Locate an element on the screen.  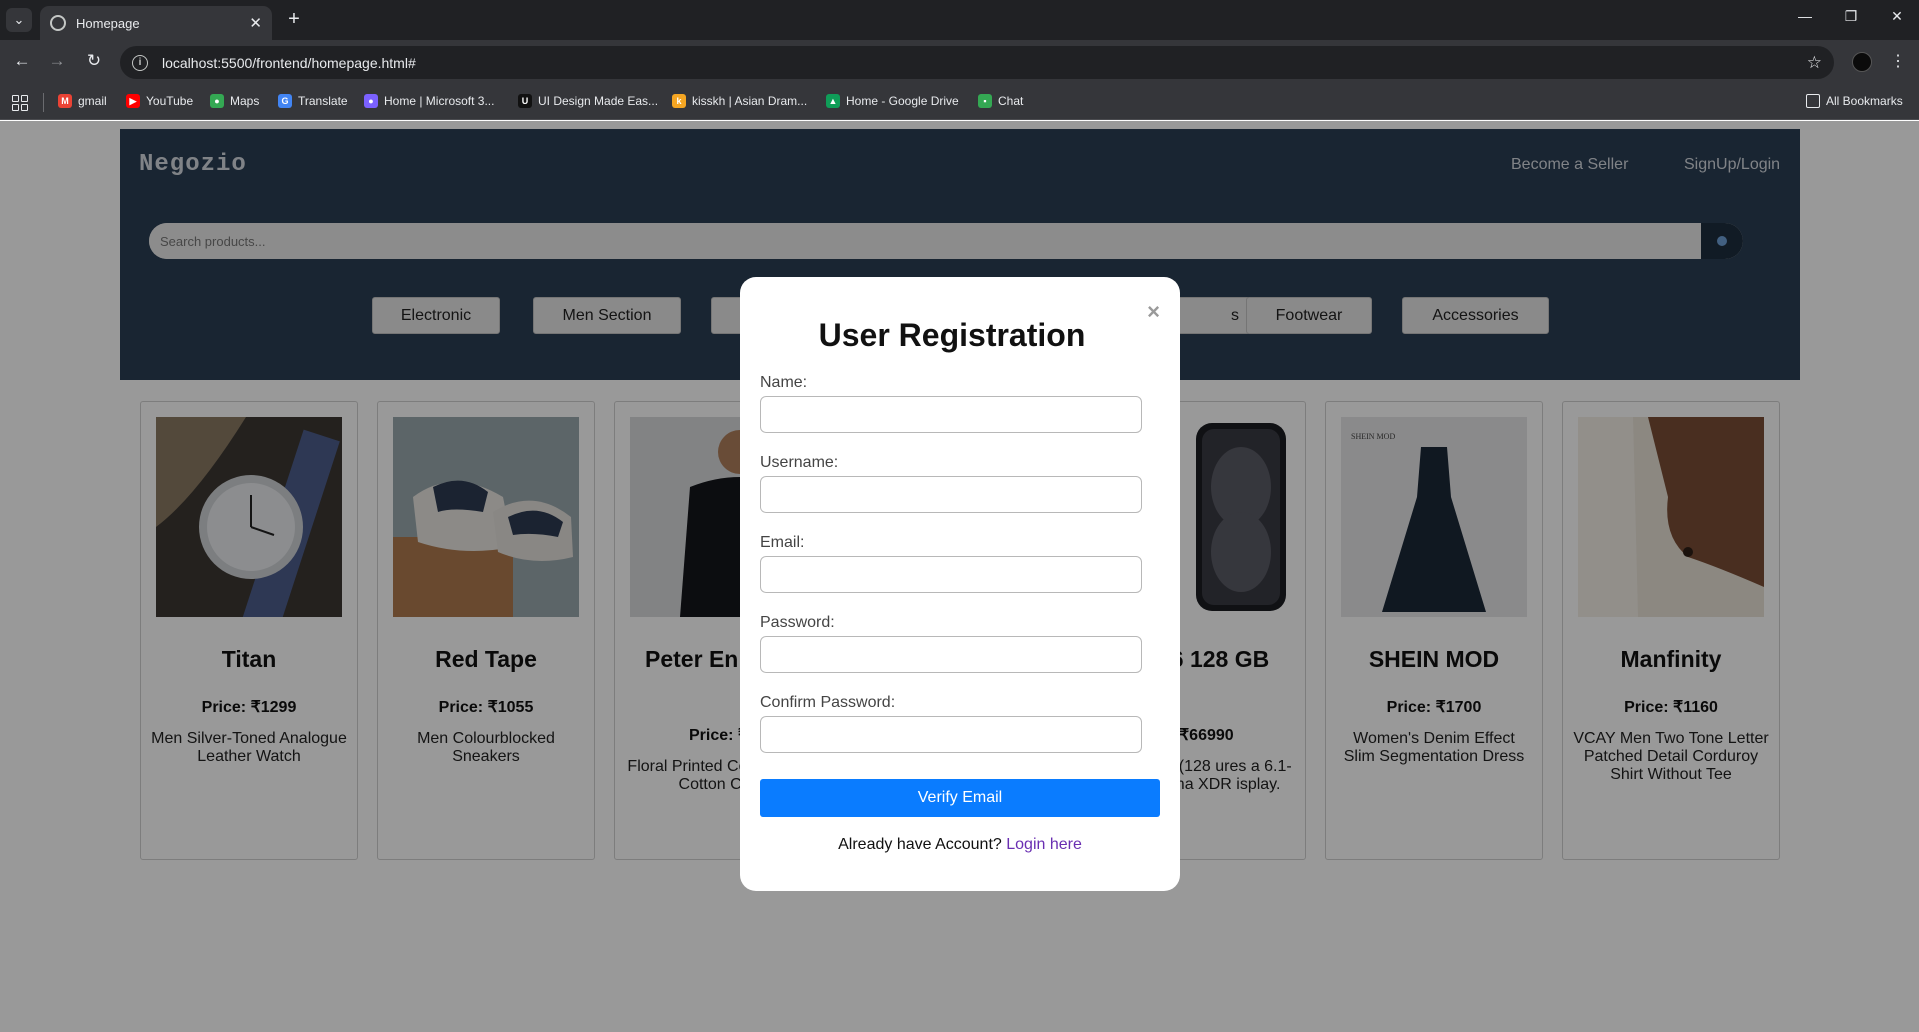
bookmark-label: YouTube is located at coordinates (170, 101).